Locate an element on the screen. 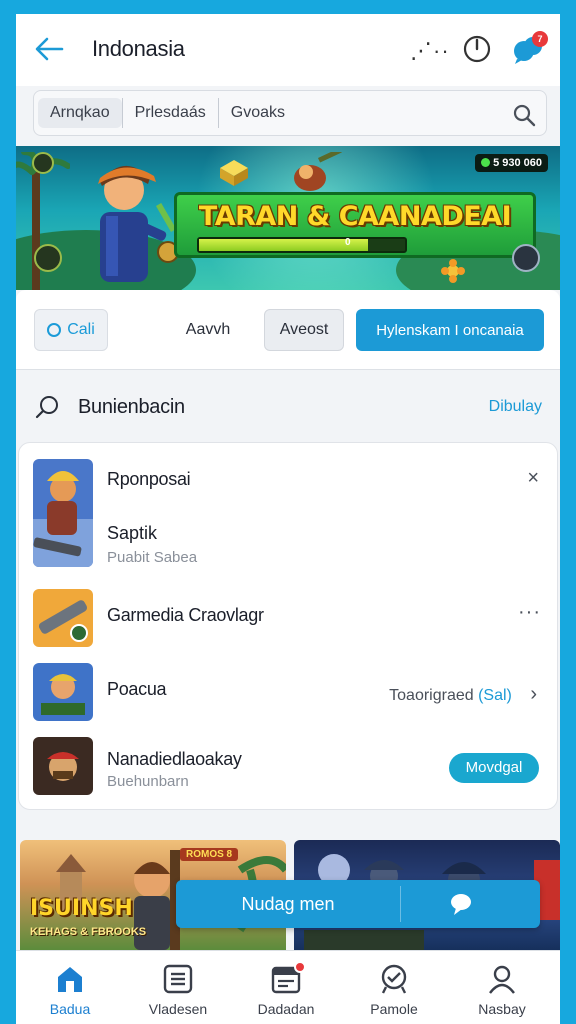 This screenshot has width=576, height=1024. nav-label: Nasbay is located at coordinates (502, 1009).